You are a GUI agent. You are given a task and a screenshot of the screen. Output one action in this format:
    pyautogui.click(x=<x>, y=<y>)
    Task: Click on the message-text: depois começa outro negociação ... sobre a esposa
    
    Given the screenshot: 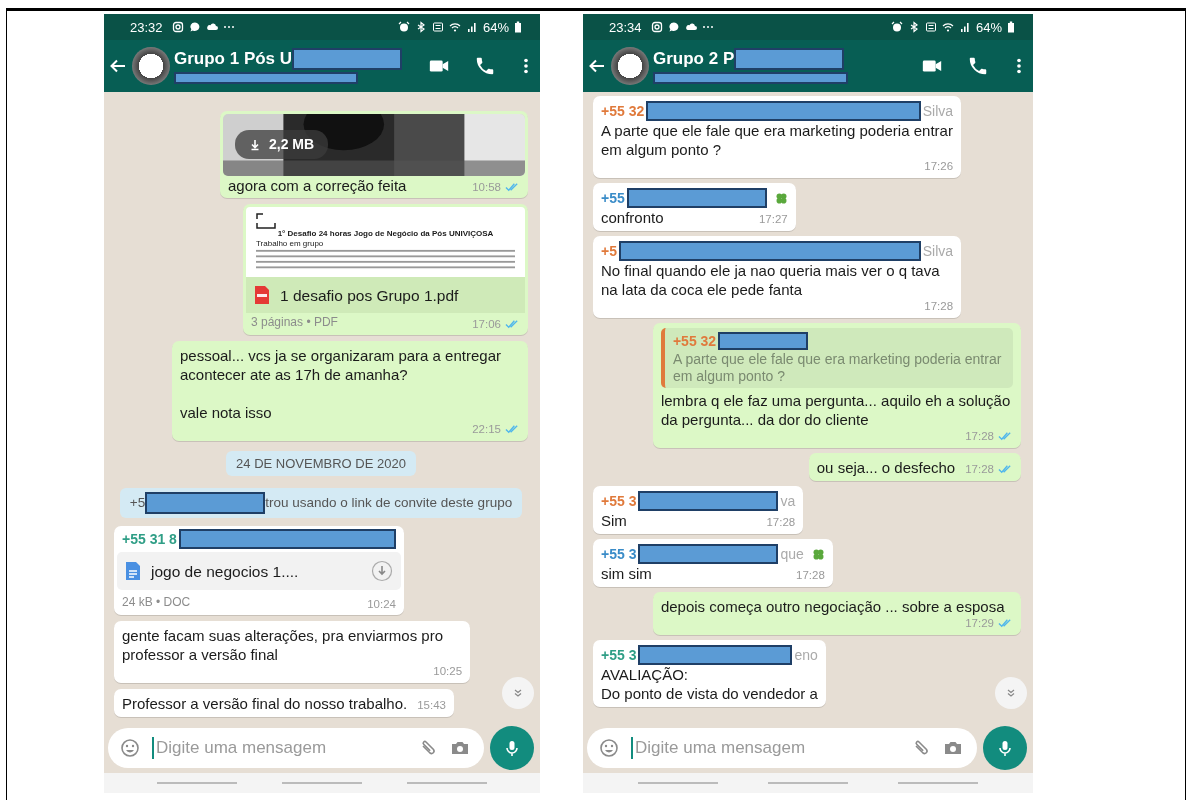 What is the action you would take?
    pyautogui.click(x=832, y=606)
    